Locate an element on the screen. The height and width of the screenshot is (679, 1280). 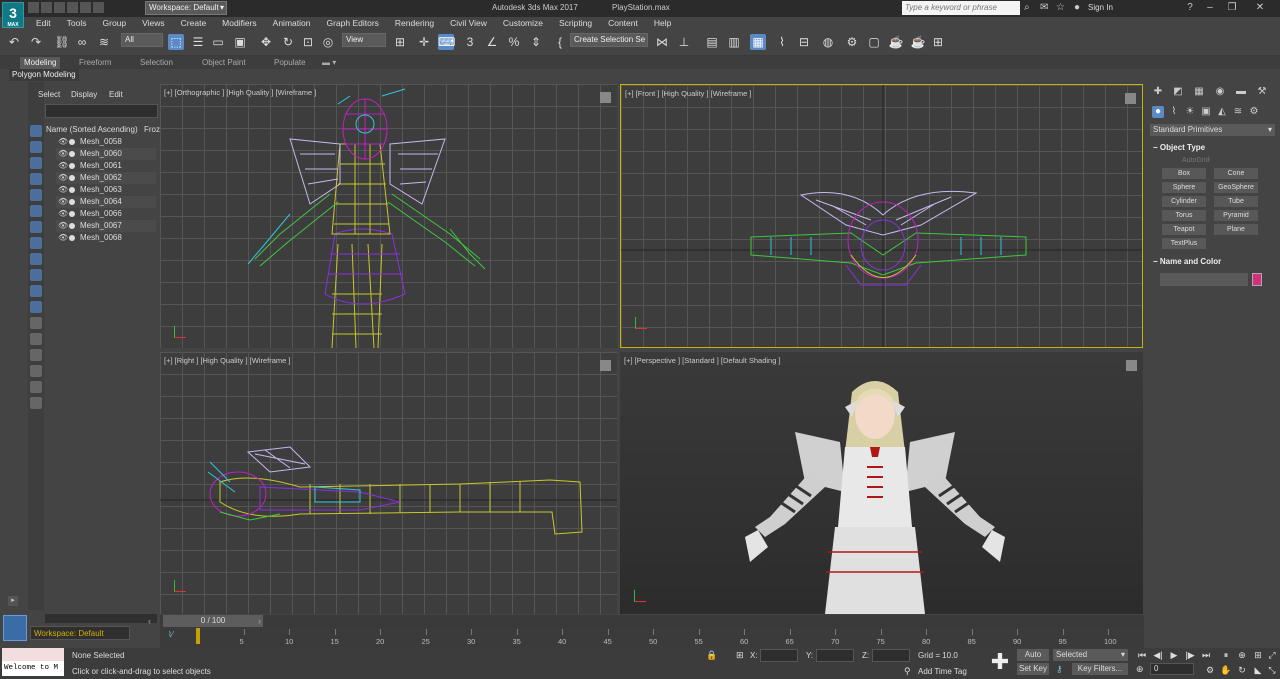
maximize-button: ❐ is located at coordinates (1232, 8).